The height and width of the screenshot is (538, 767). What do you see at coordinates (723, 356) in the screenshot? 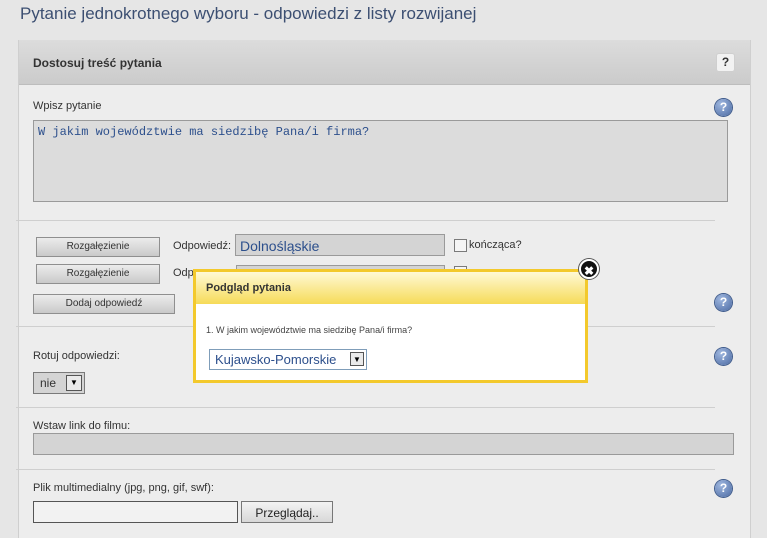
I see `help-rotate-icon: ?` at bounding box center [723, 356].